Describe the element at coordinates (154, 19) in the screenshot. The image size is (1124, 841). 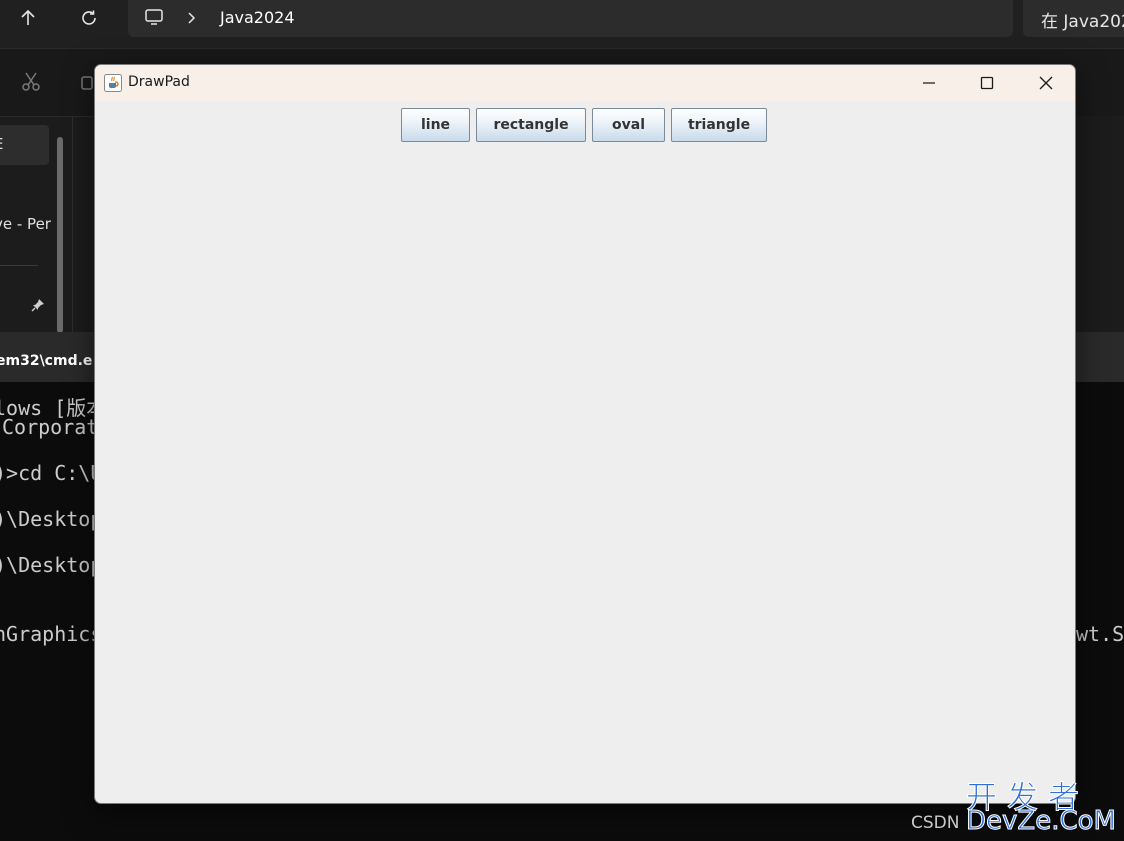
I see `monitor-icon` at that location.